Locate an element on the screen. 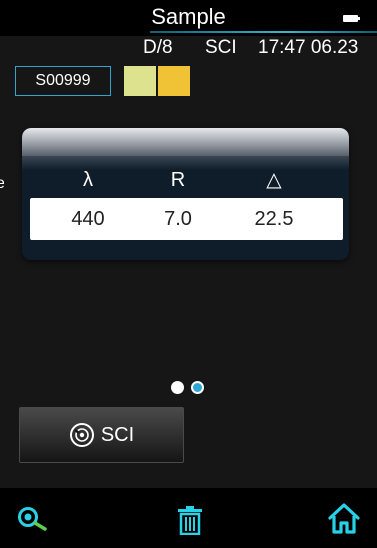 This screenshot has width=377, height=548. page-title: Sample is located at coordinates (188, 16).